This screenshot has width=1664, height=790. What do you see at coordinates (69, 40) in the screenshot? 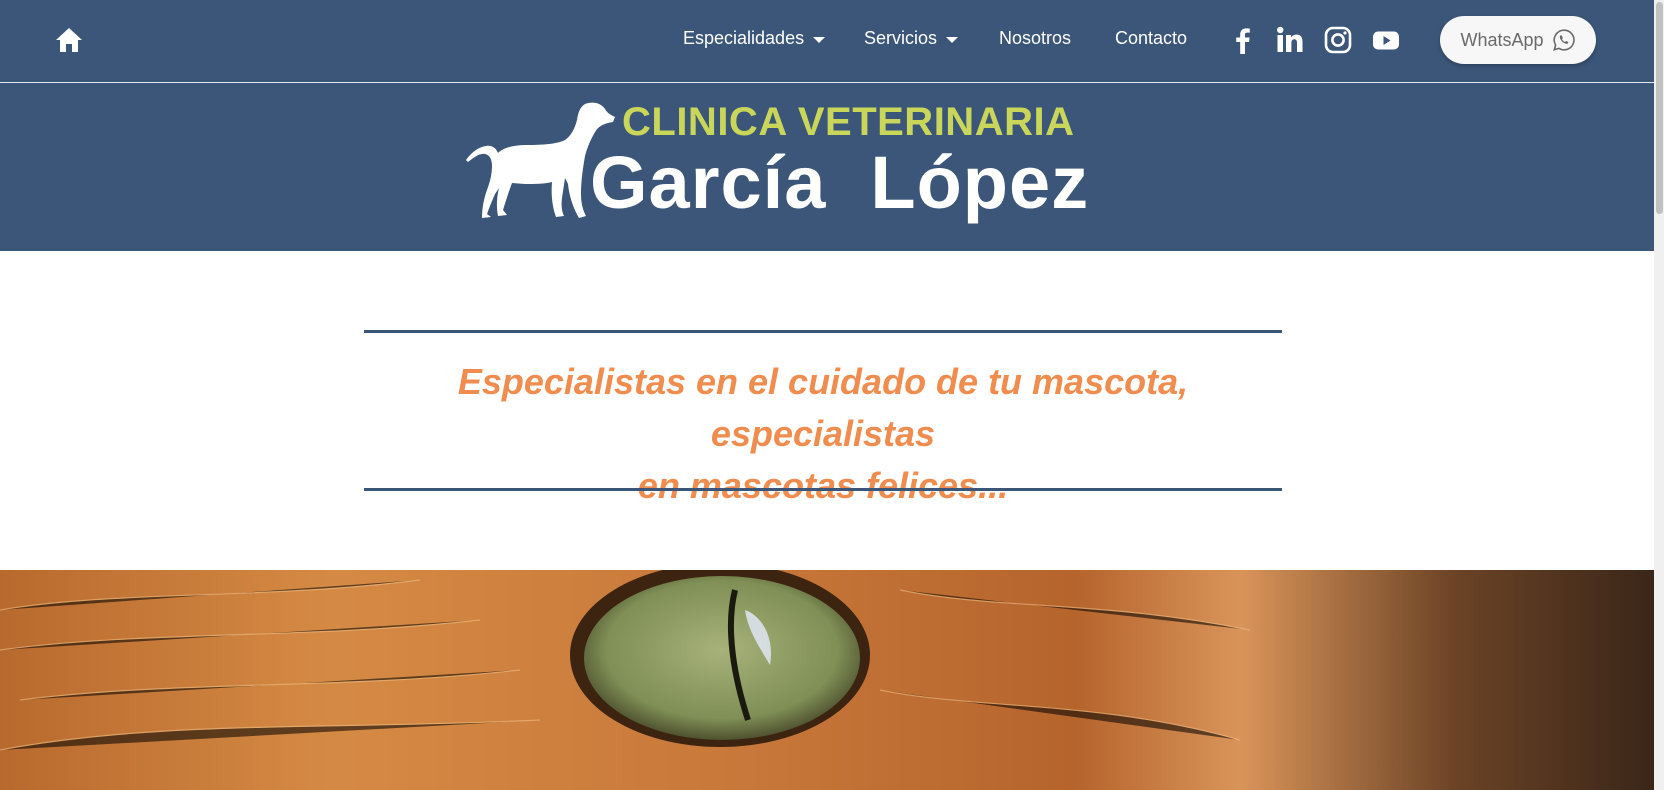
I see `home-icon` at bounding box center [69, 40].